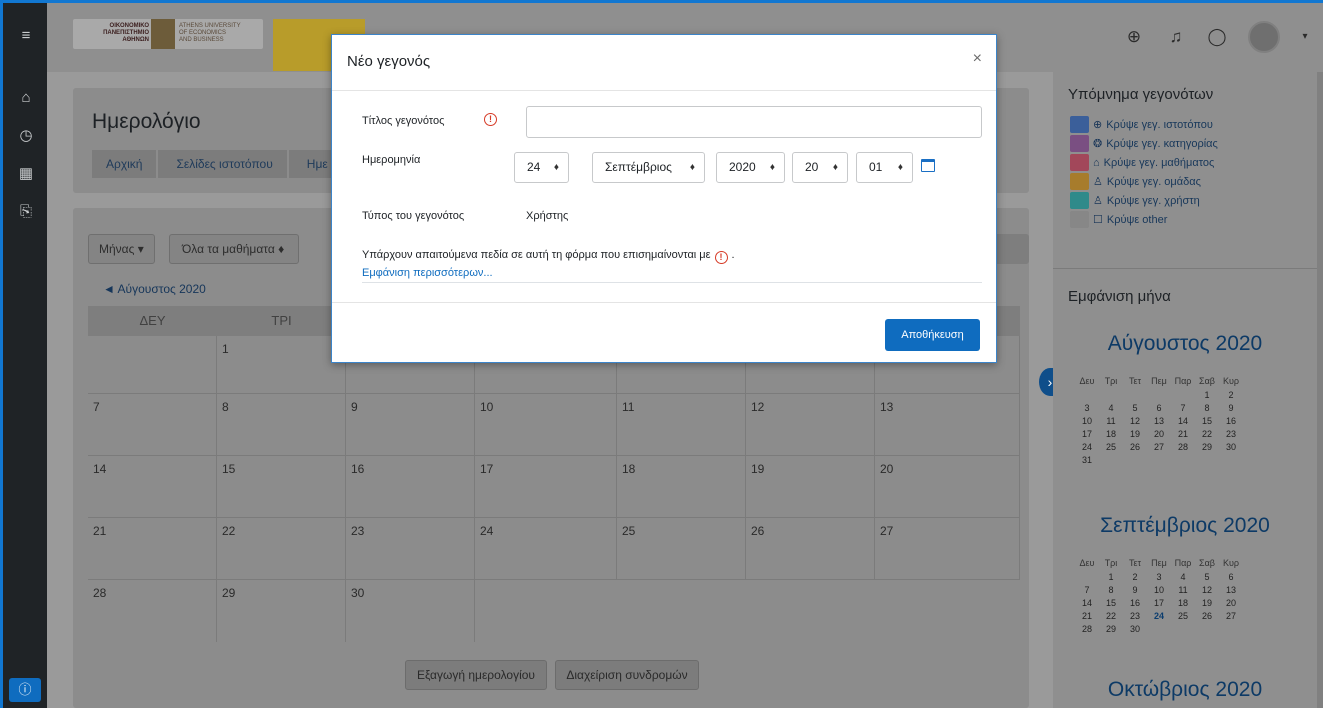 The image size is (1323, 708). What do you see at coordinates (1134, 37) in the screenshot?
I see `language-globe-icon: ⊕` at bounding box center [1134, 37].